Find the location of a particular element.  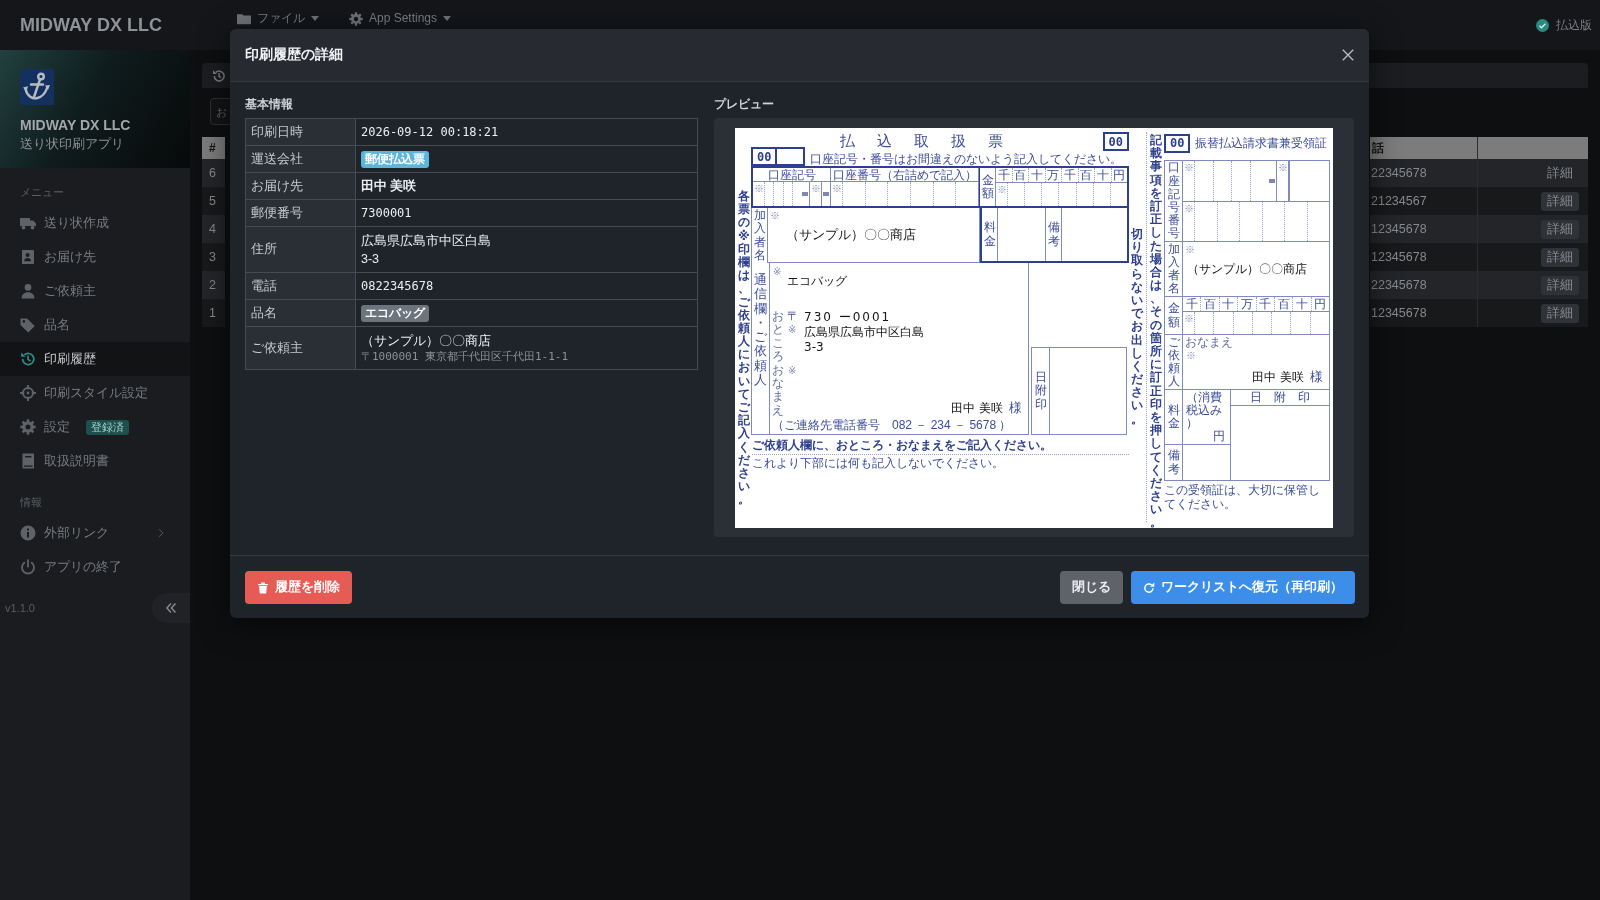

value-badge: 郵便払込票 is located at coordinates (395, 159).